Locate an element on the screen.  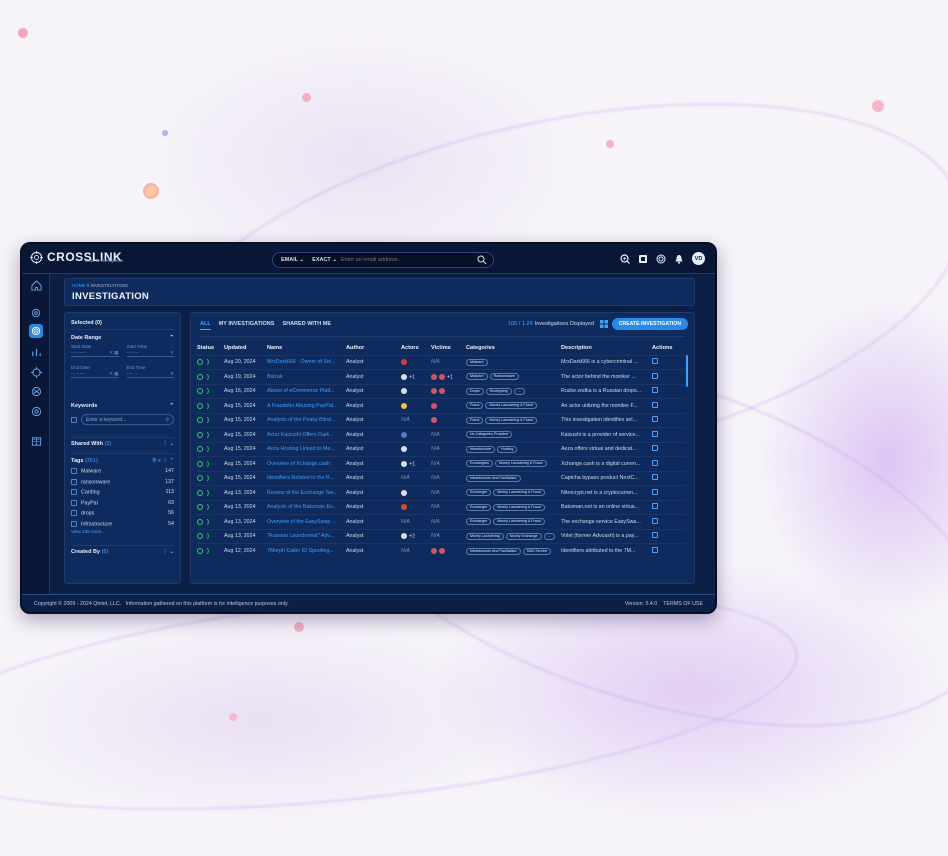
nav-target is located at coordinates (36, 372).